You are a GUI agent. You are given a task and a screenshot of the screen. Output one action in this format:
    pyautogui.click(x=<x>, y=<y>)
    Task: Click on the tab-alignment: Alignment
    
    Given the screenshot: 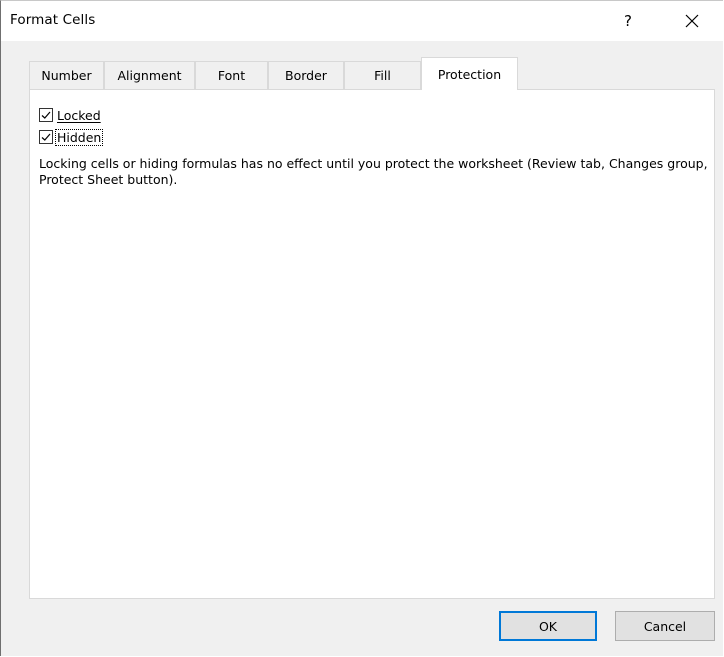 What is the action you would take?
    pyautogui.click(x=149, y=75)
    